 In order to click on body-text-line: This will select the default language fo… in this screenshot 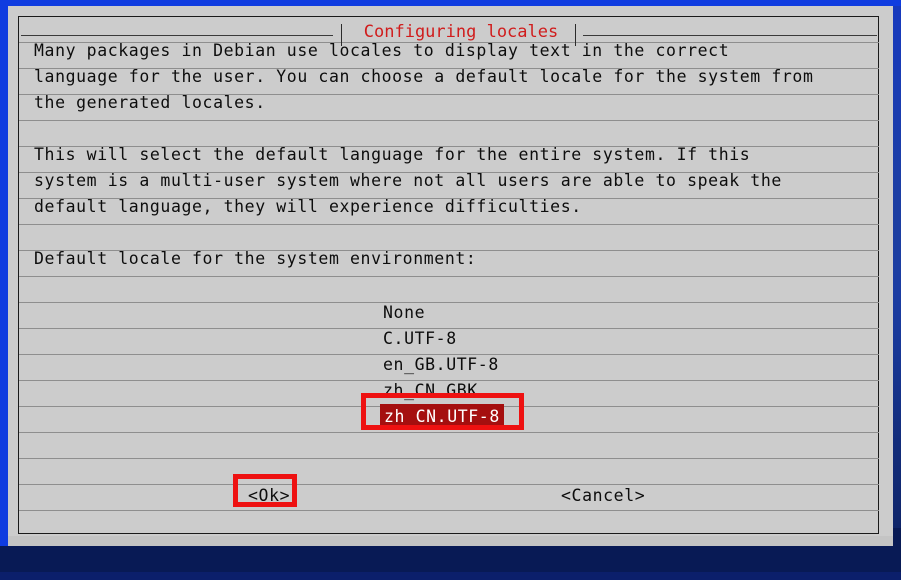, I will do `click(392, 155)`.